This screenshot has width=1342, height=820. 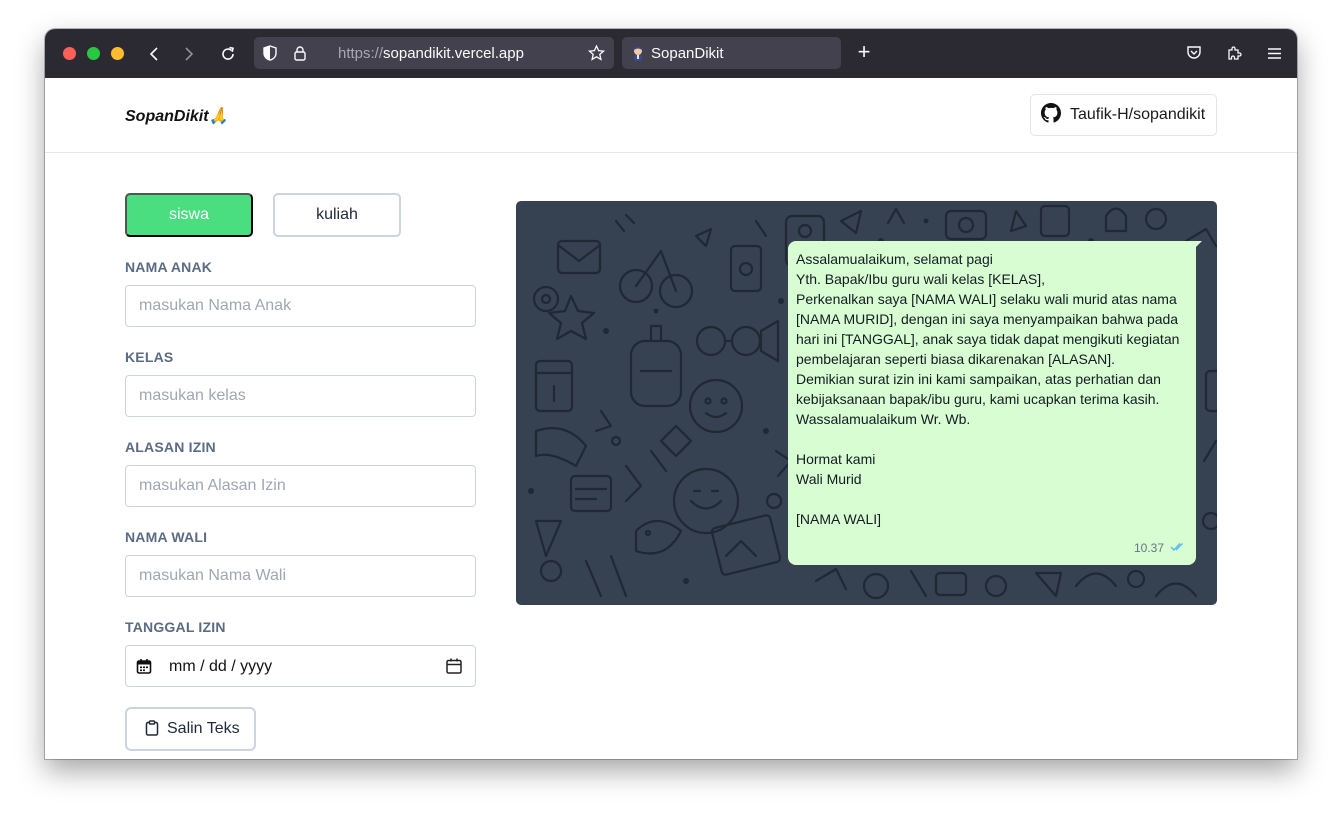 I want to click on extensions-icon, so click(x=1234, y=53).